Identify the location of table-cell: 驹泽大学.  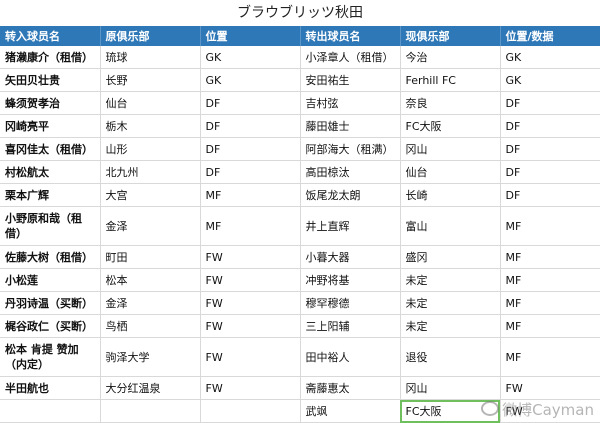
(150, 357).